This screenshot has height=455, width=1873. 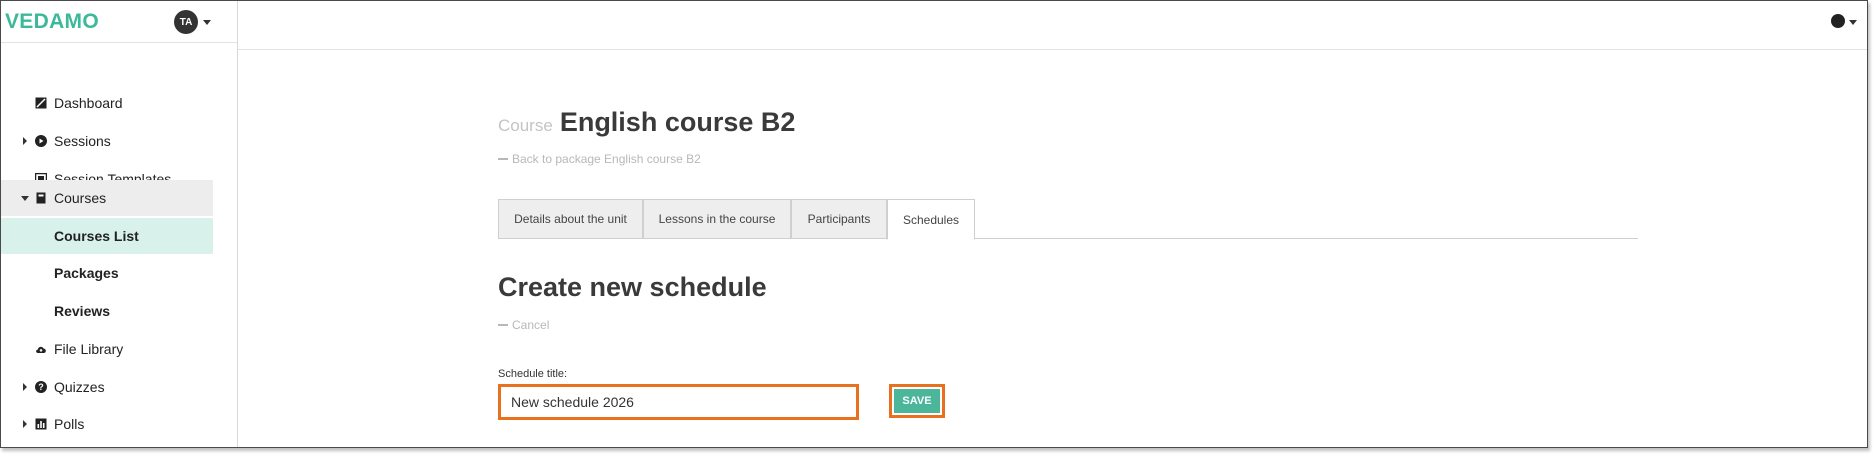 I want to click on sidebar-item-dashboard: Dashboard, so click(x=107, y=103).